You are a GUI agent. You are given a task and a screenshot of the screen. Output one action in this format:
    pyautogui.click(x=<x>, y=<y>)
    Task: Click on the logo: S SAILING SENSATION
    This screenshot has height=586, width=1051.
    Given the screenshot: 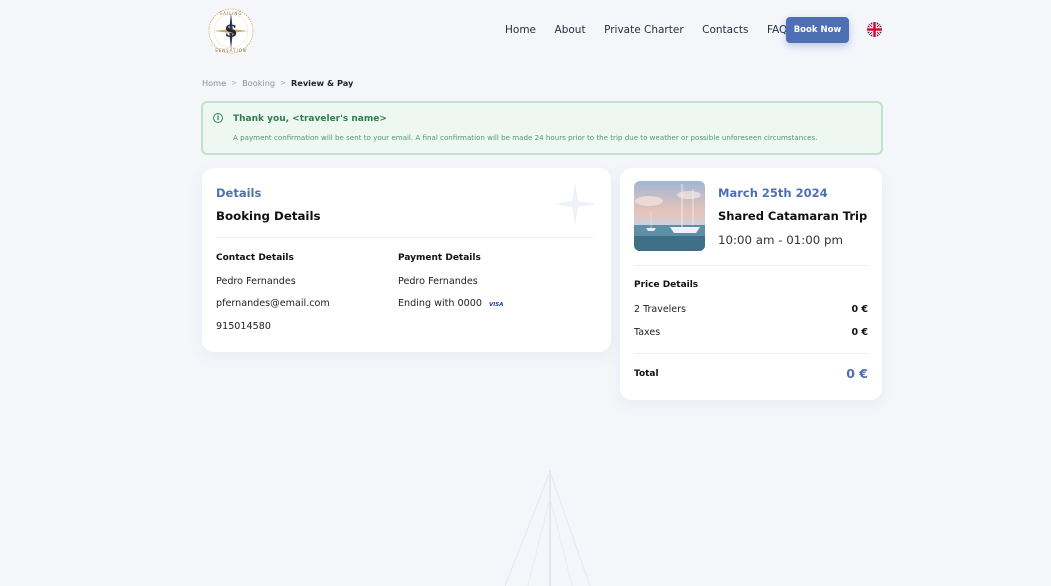 What is the action you would take?
    pyautogui.click(x=231, y=31)
    